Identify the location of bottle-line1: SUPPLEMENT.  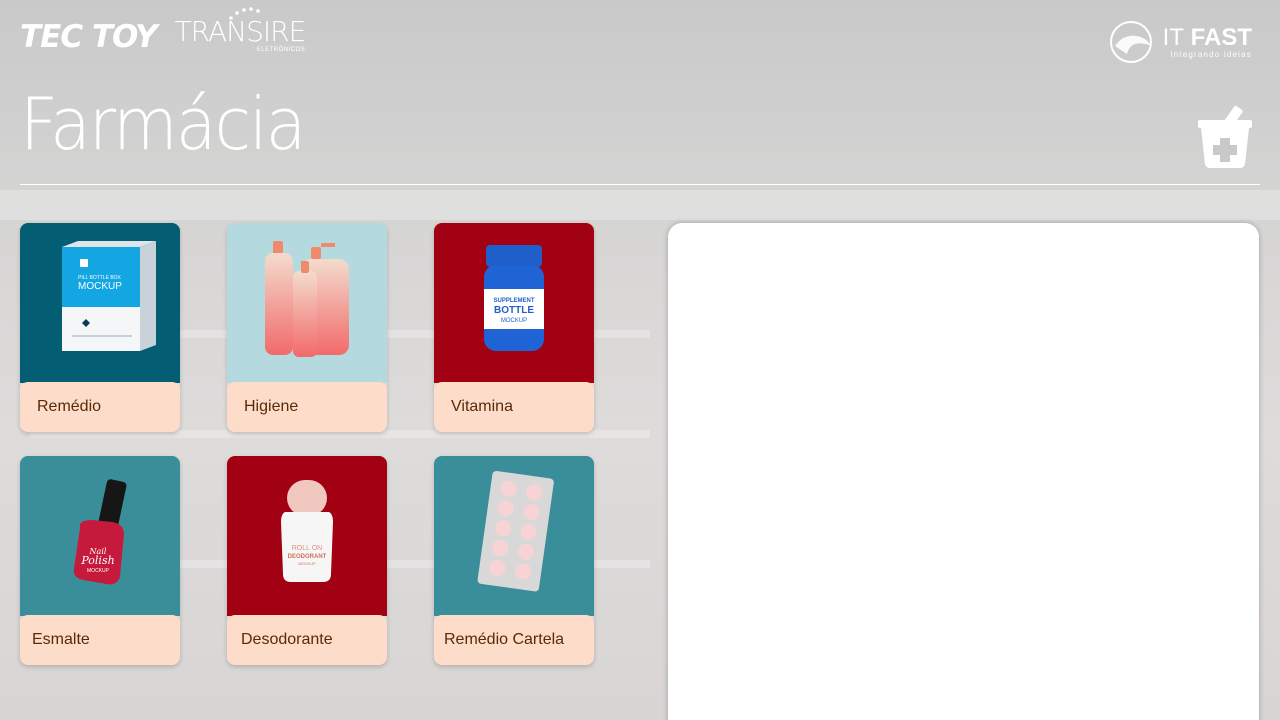
(513, 301).